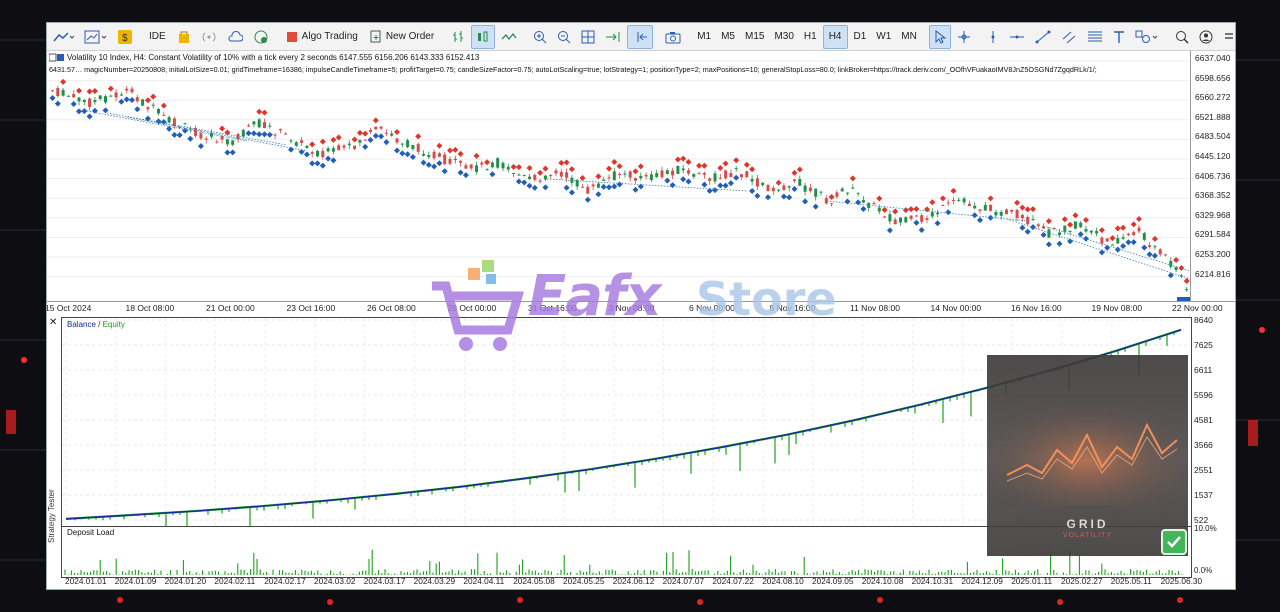 This screenshot has height=612, width=1280. What do you see at coordinates (588, 37) in the screenshot?
I see `tile-windows-button` at bounding box center [588, 37].